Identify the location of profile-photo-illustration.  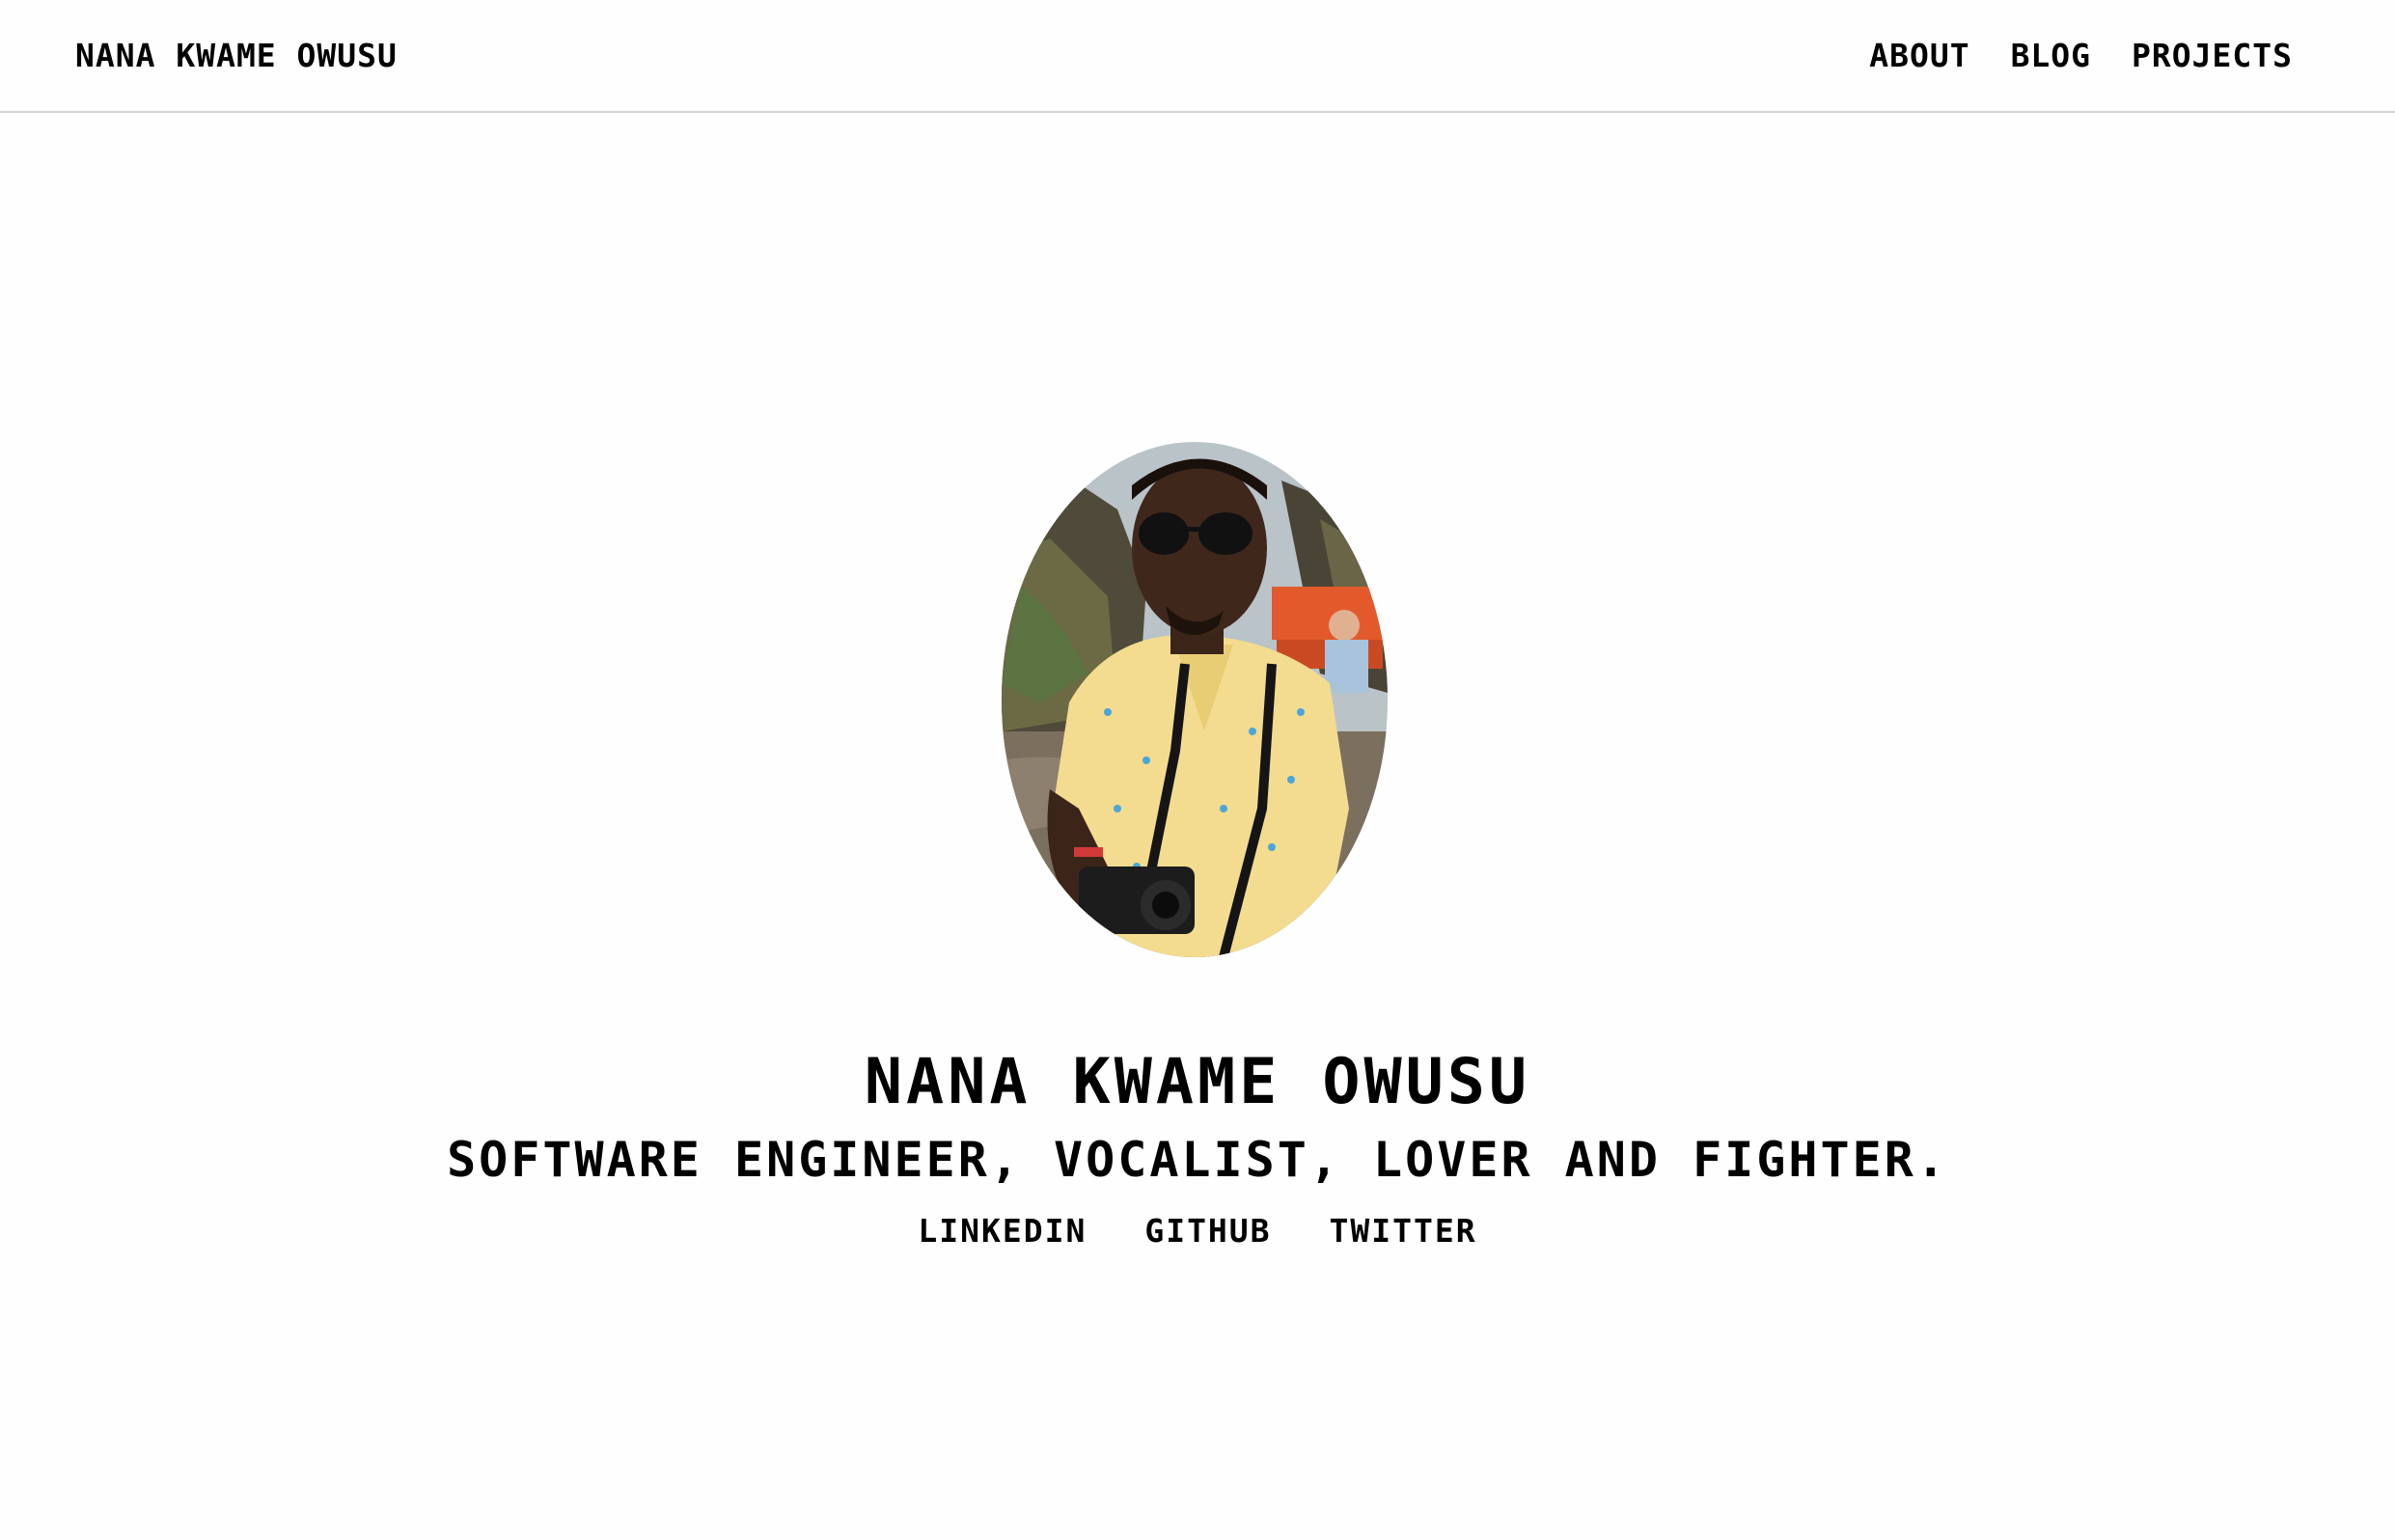
(1195, 700).